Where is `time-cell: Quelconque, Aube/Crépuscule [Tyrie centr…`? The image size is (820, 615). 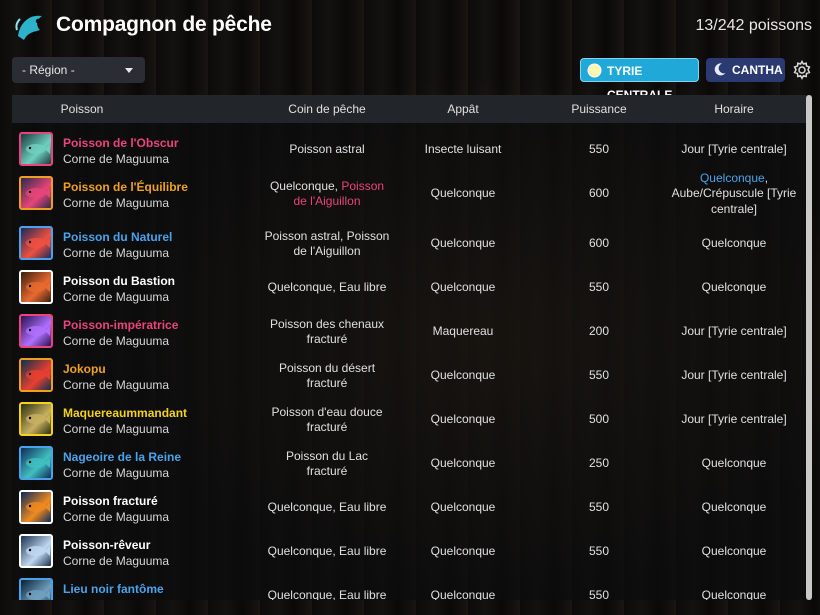 time-cell: Quelconque, Aube/Crépuscule [Tyrie centr… is located at coordinates (734, 193).